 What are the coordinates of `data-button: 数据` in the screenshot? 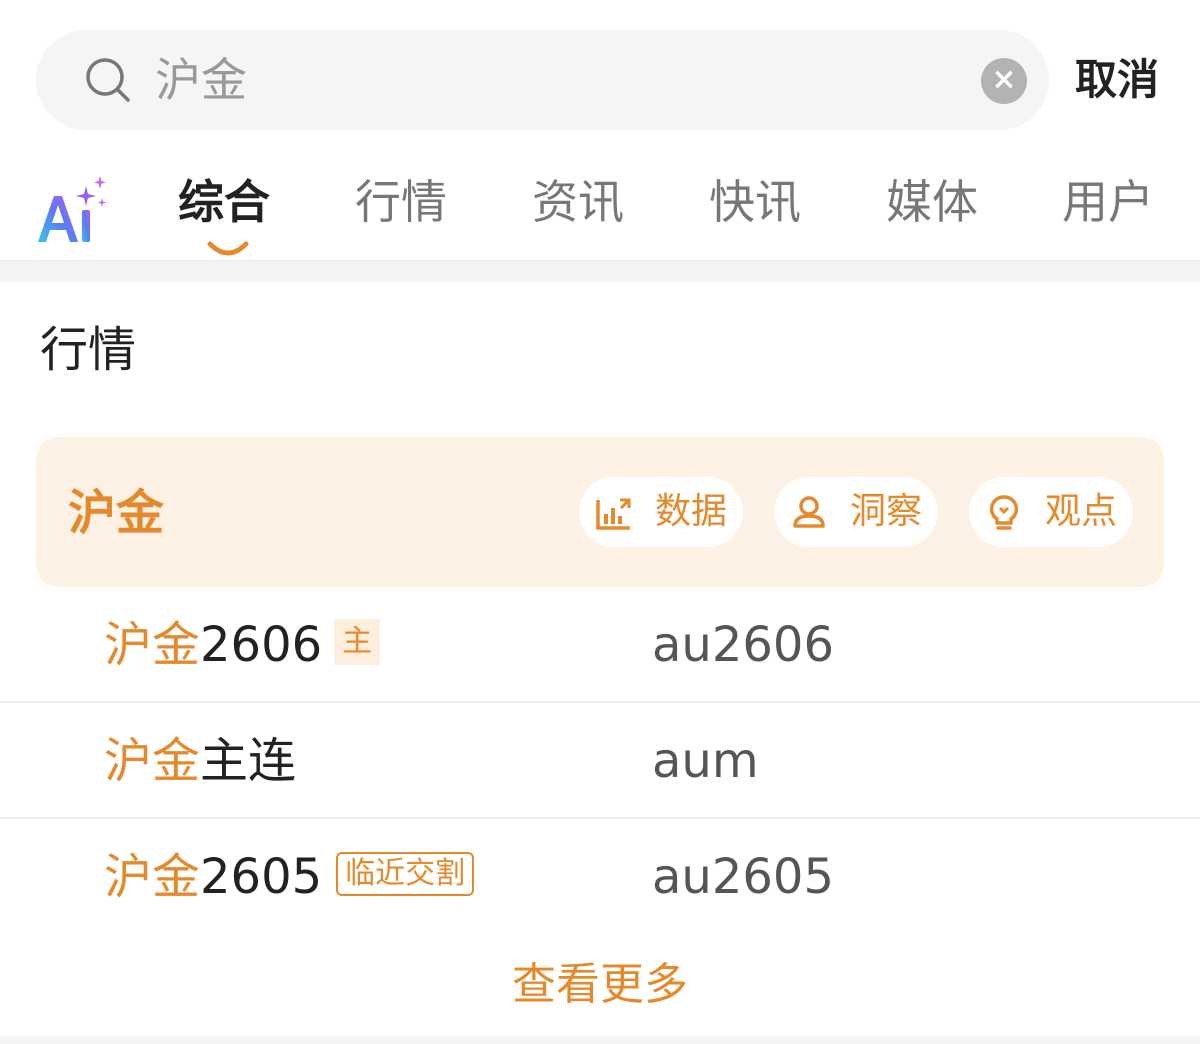 It's located at (661, 512).